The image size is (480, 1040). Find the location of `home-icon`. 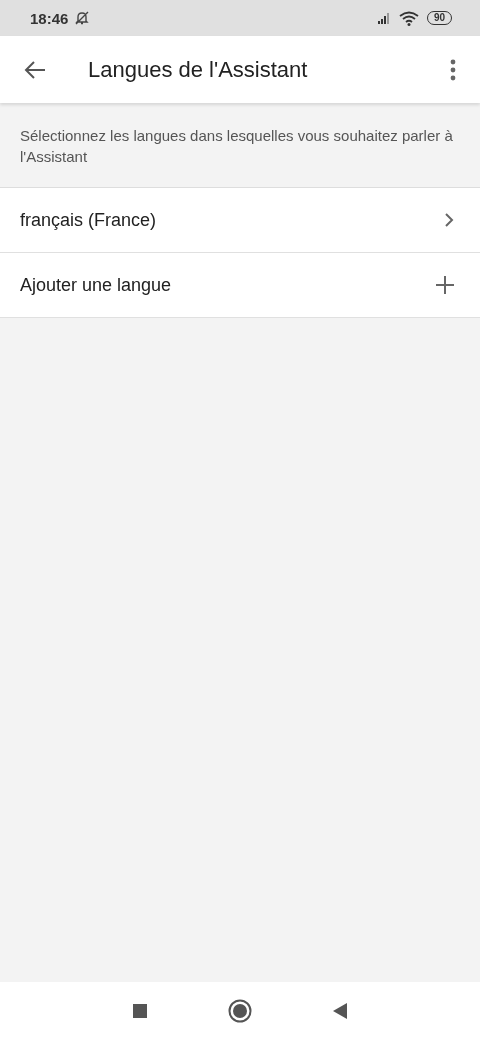

home-icon is located at coordinates (240, 1011).